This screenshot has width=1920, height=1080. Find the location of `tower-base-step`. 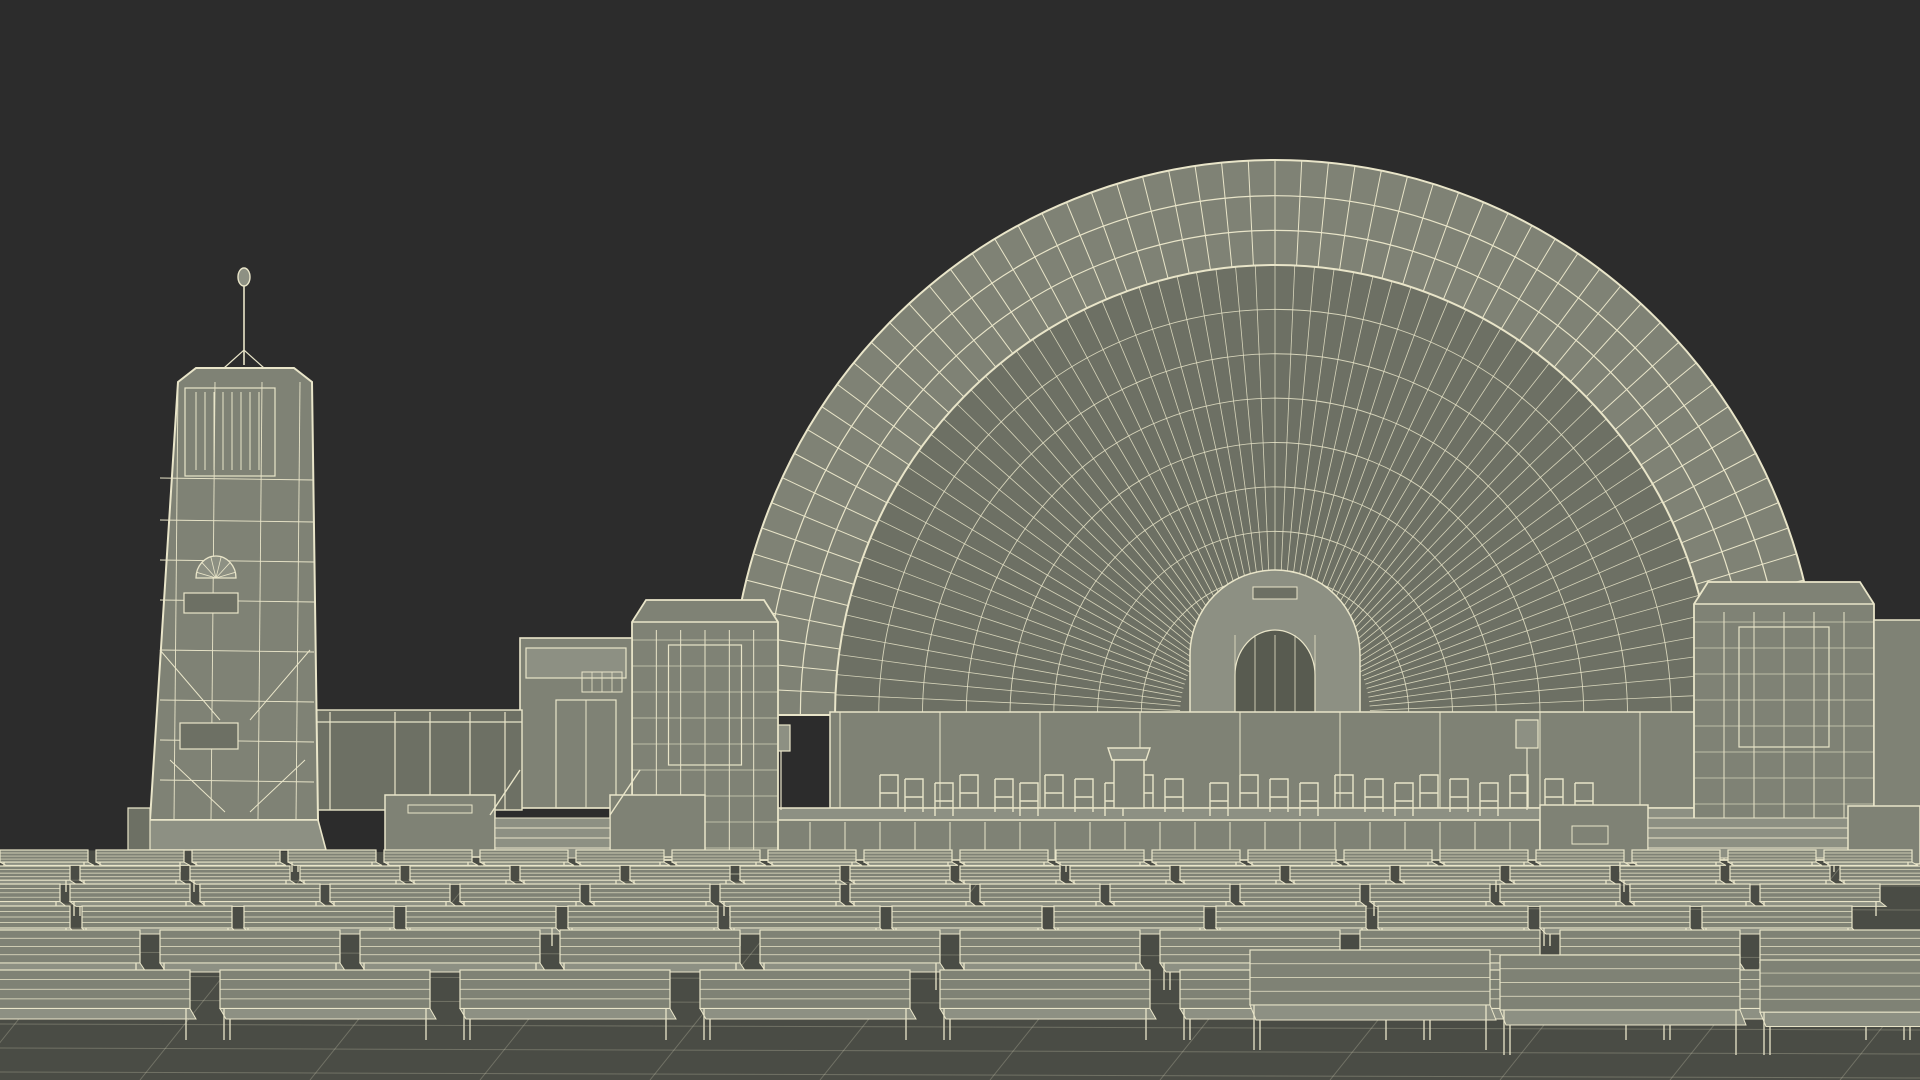

tower-base-step is located at coordinates (139, 829).